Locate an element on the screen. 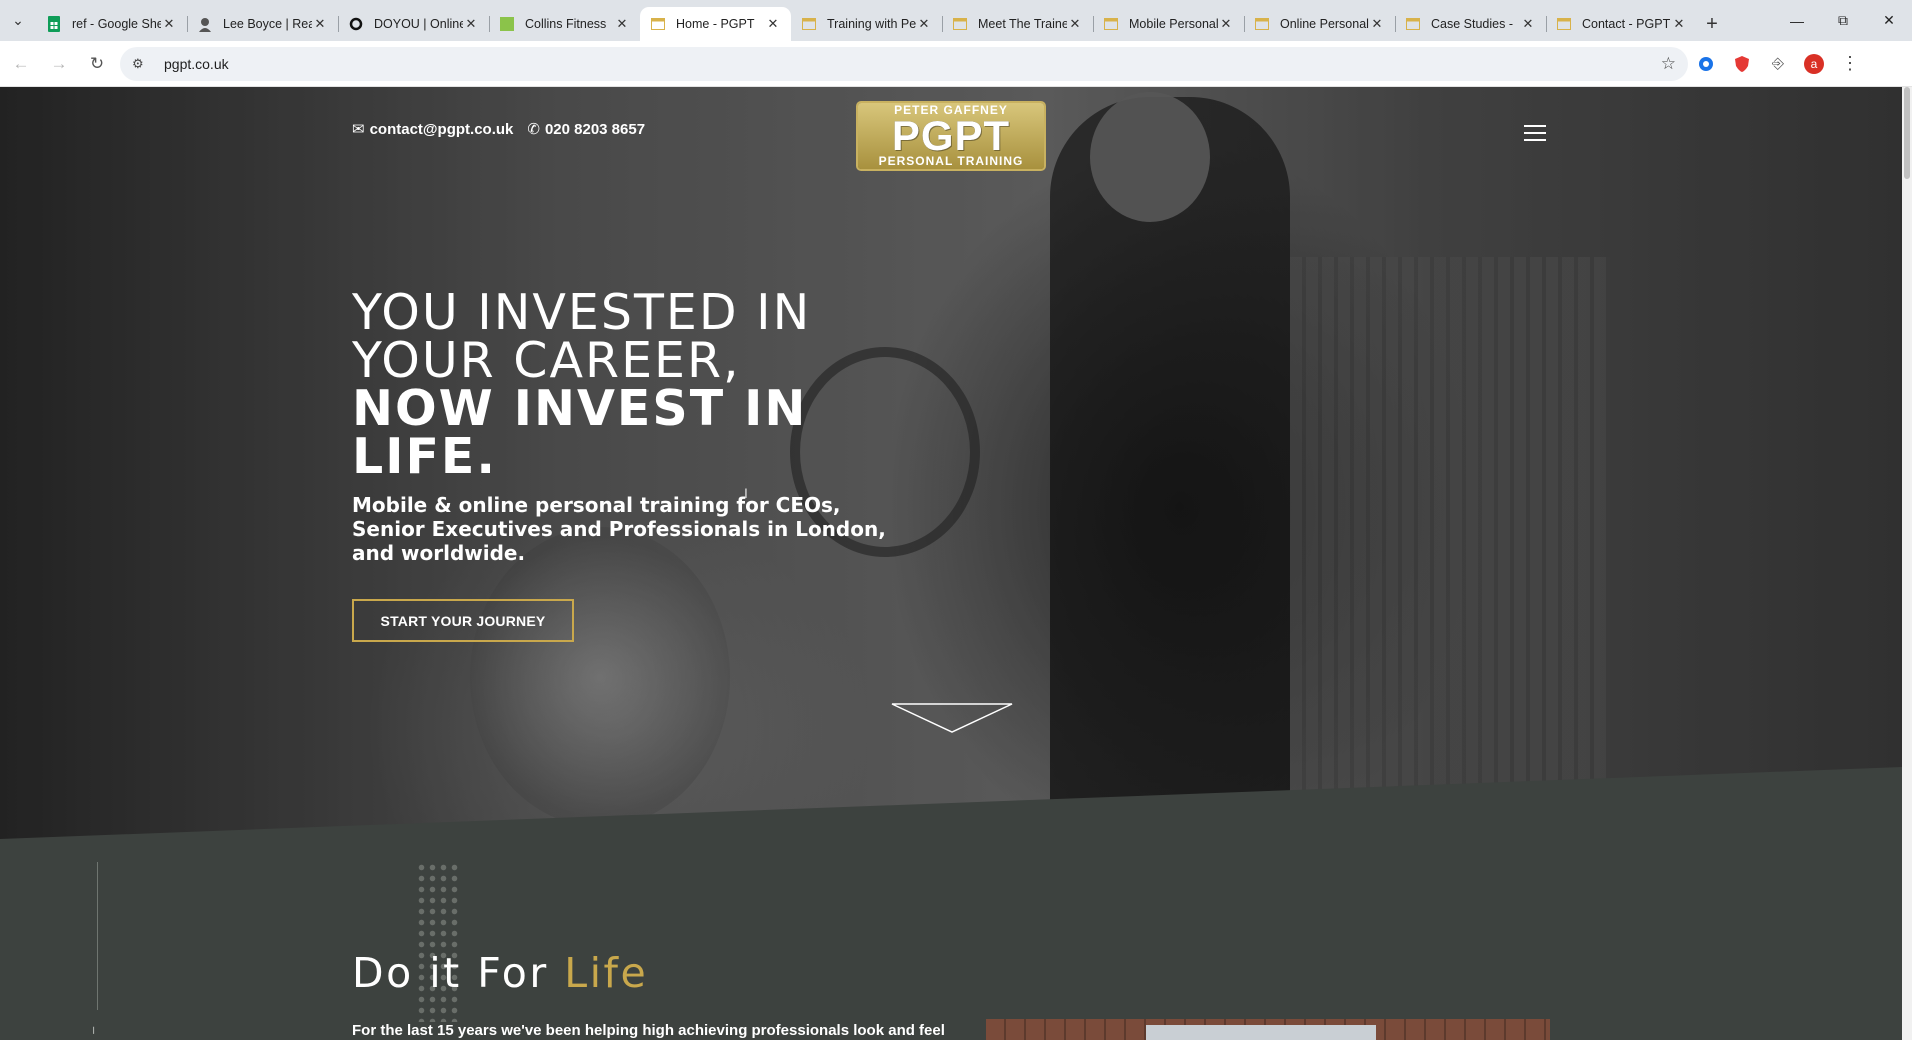 The height and width of the screenshot is (1040, 1912). dot-pattern-decoration is located at coordinates (438, 942).